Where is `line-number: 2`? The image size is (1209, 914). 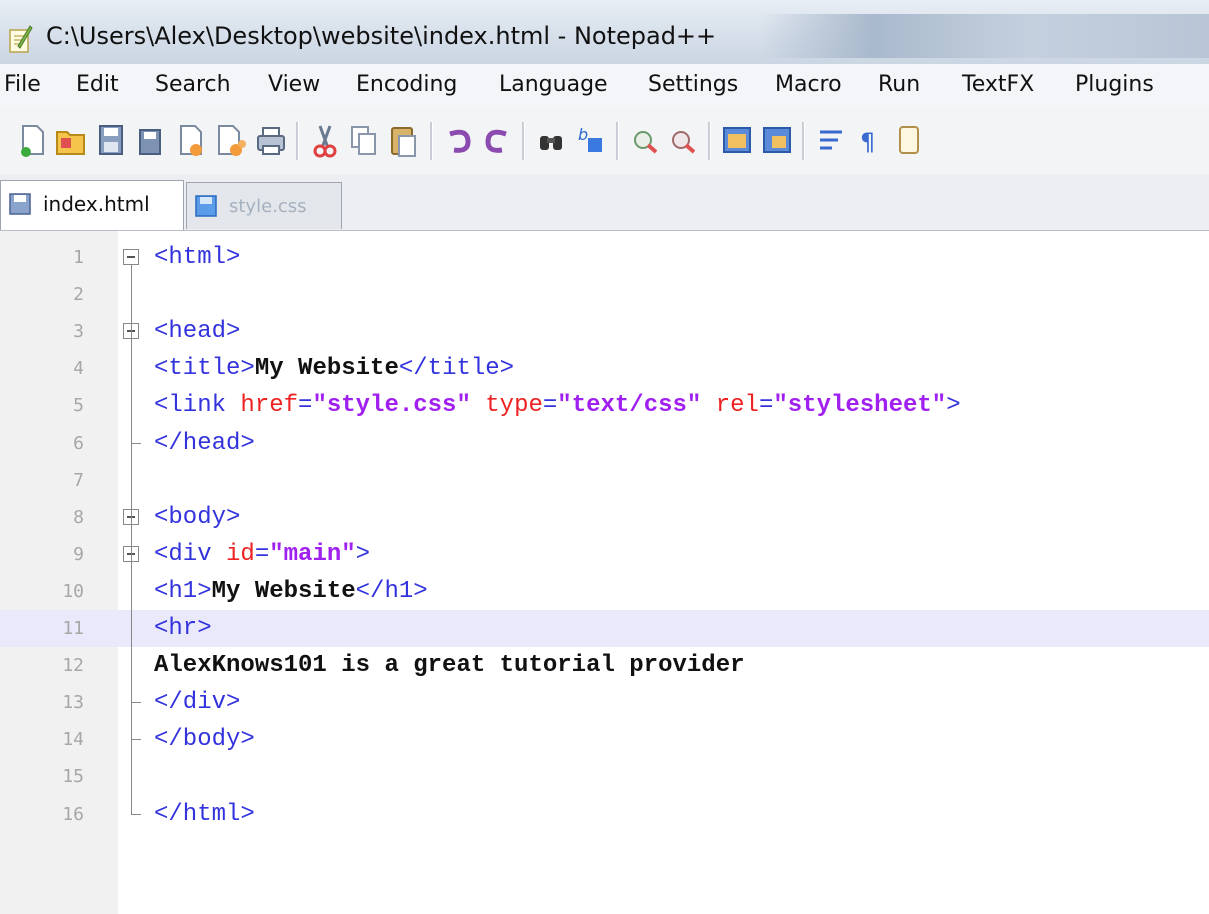
line-number: 2 is located at coordinates (78, 295).